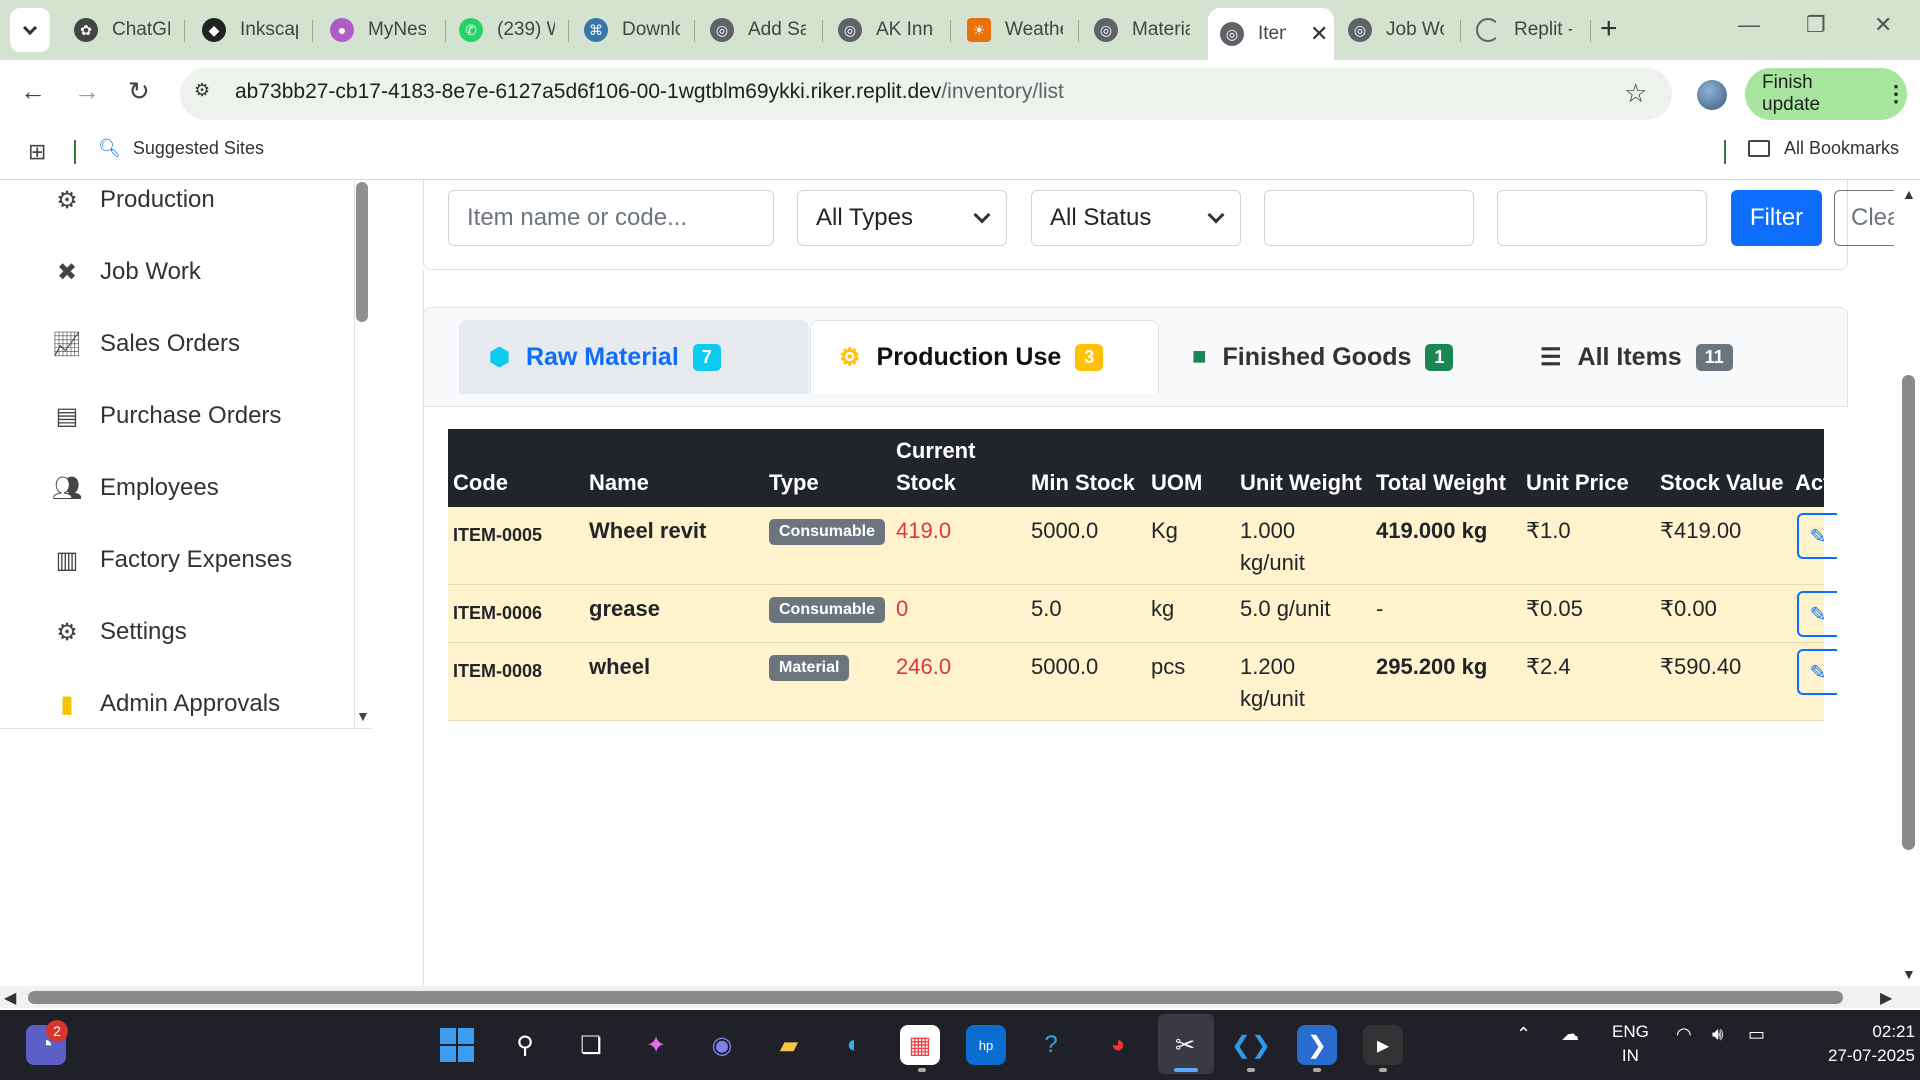 The image size is (1920, 1080). What do you see at coordinates (1570, 1034) in the screenshot?
I see `onedrive-icon: ☁` at bounding box center [1570, 1034].